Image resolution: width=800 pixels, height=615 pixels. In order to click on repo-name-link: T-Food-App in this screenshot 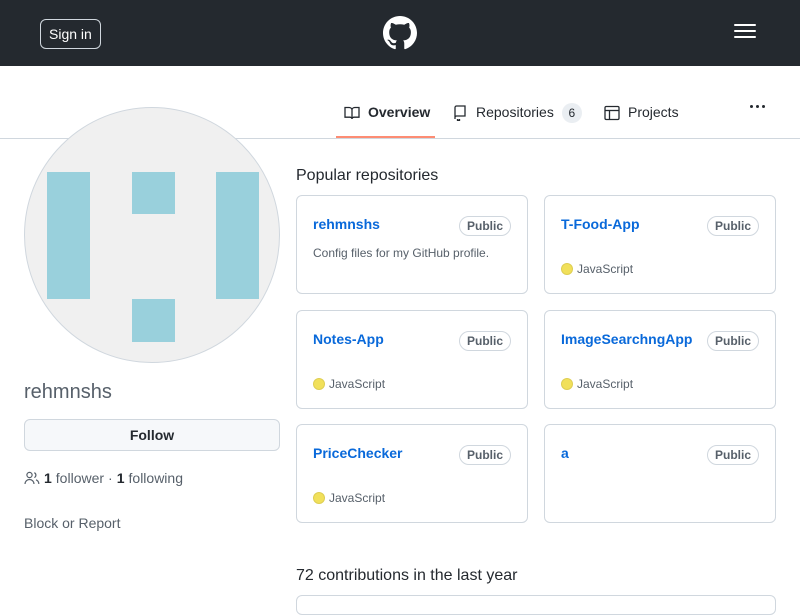, I will do `click(600, 224)`.